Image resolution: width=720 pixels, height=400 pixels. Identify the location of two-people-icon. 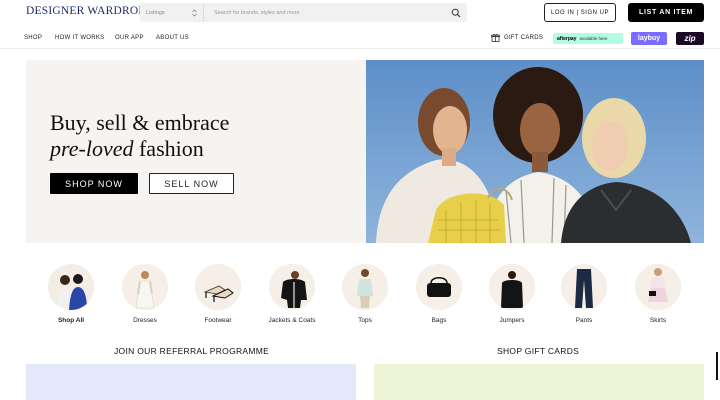
(71, 287).